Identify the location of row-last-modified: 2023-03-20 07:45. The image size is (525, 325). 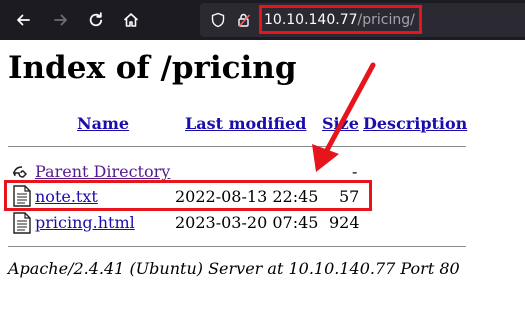
(247, 222).